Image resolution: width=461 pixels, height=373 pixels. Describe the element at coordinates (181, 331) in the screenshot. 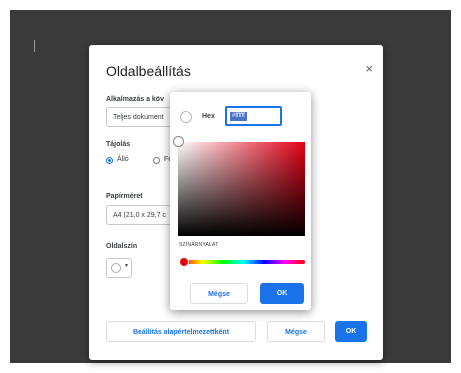

I see `set-as-default-button: Beállítás alapértelmezettként` at that location.